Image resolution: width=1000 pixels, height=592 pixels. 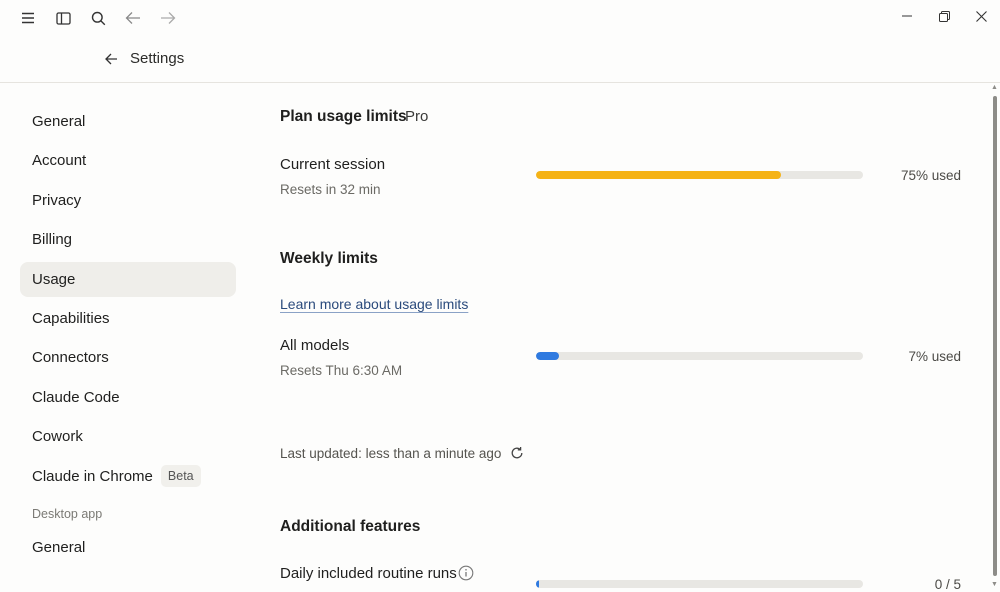 I want to click on sidebar-item-cowork: Cowork, so click(x=128, y=436).